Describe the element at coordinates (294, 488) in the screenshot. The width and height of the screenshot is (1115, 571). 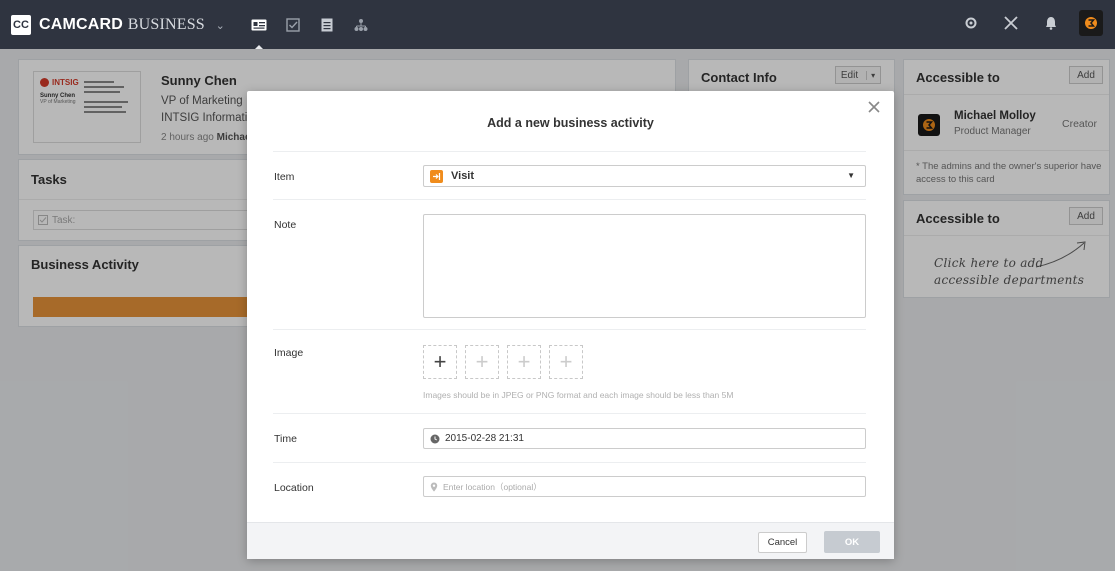
I see `location-label: Location` at that location.